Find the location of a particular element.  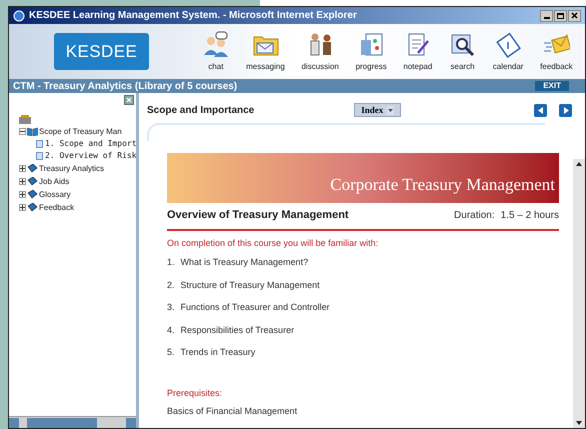

exit-button: EXIT is located at coordinates (552, 86).